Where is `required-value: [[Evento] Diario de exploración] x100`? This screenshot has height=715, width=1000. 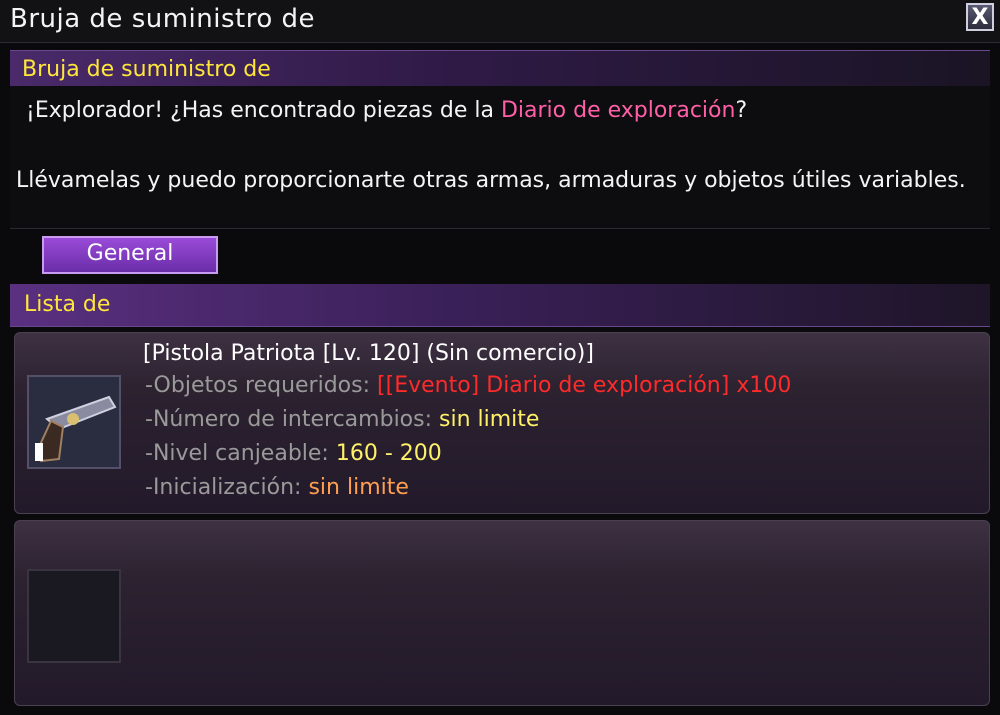 required-value: [[Evento] Diario de exploración] x100 is located at coordinates (584, 385).